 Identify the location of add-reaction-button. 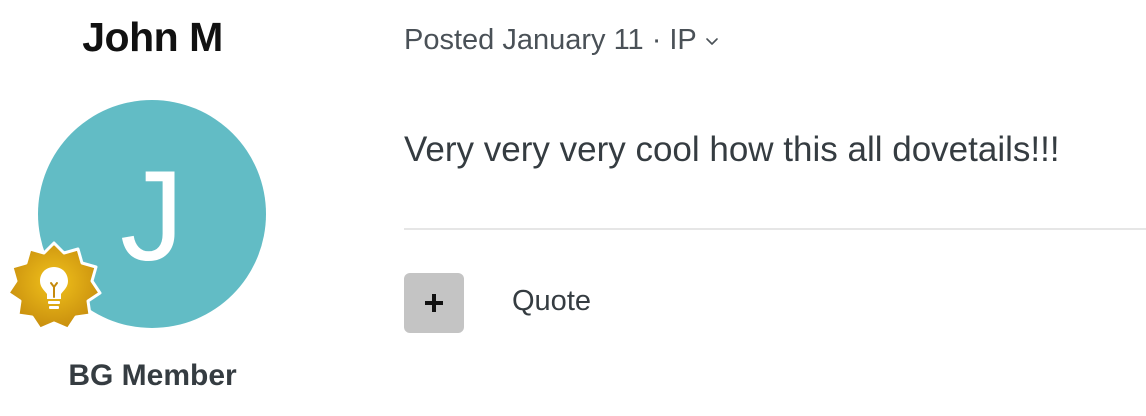
(434, 303).